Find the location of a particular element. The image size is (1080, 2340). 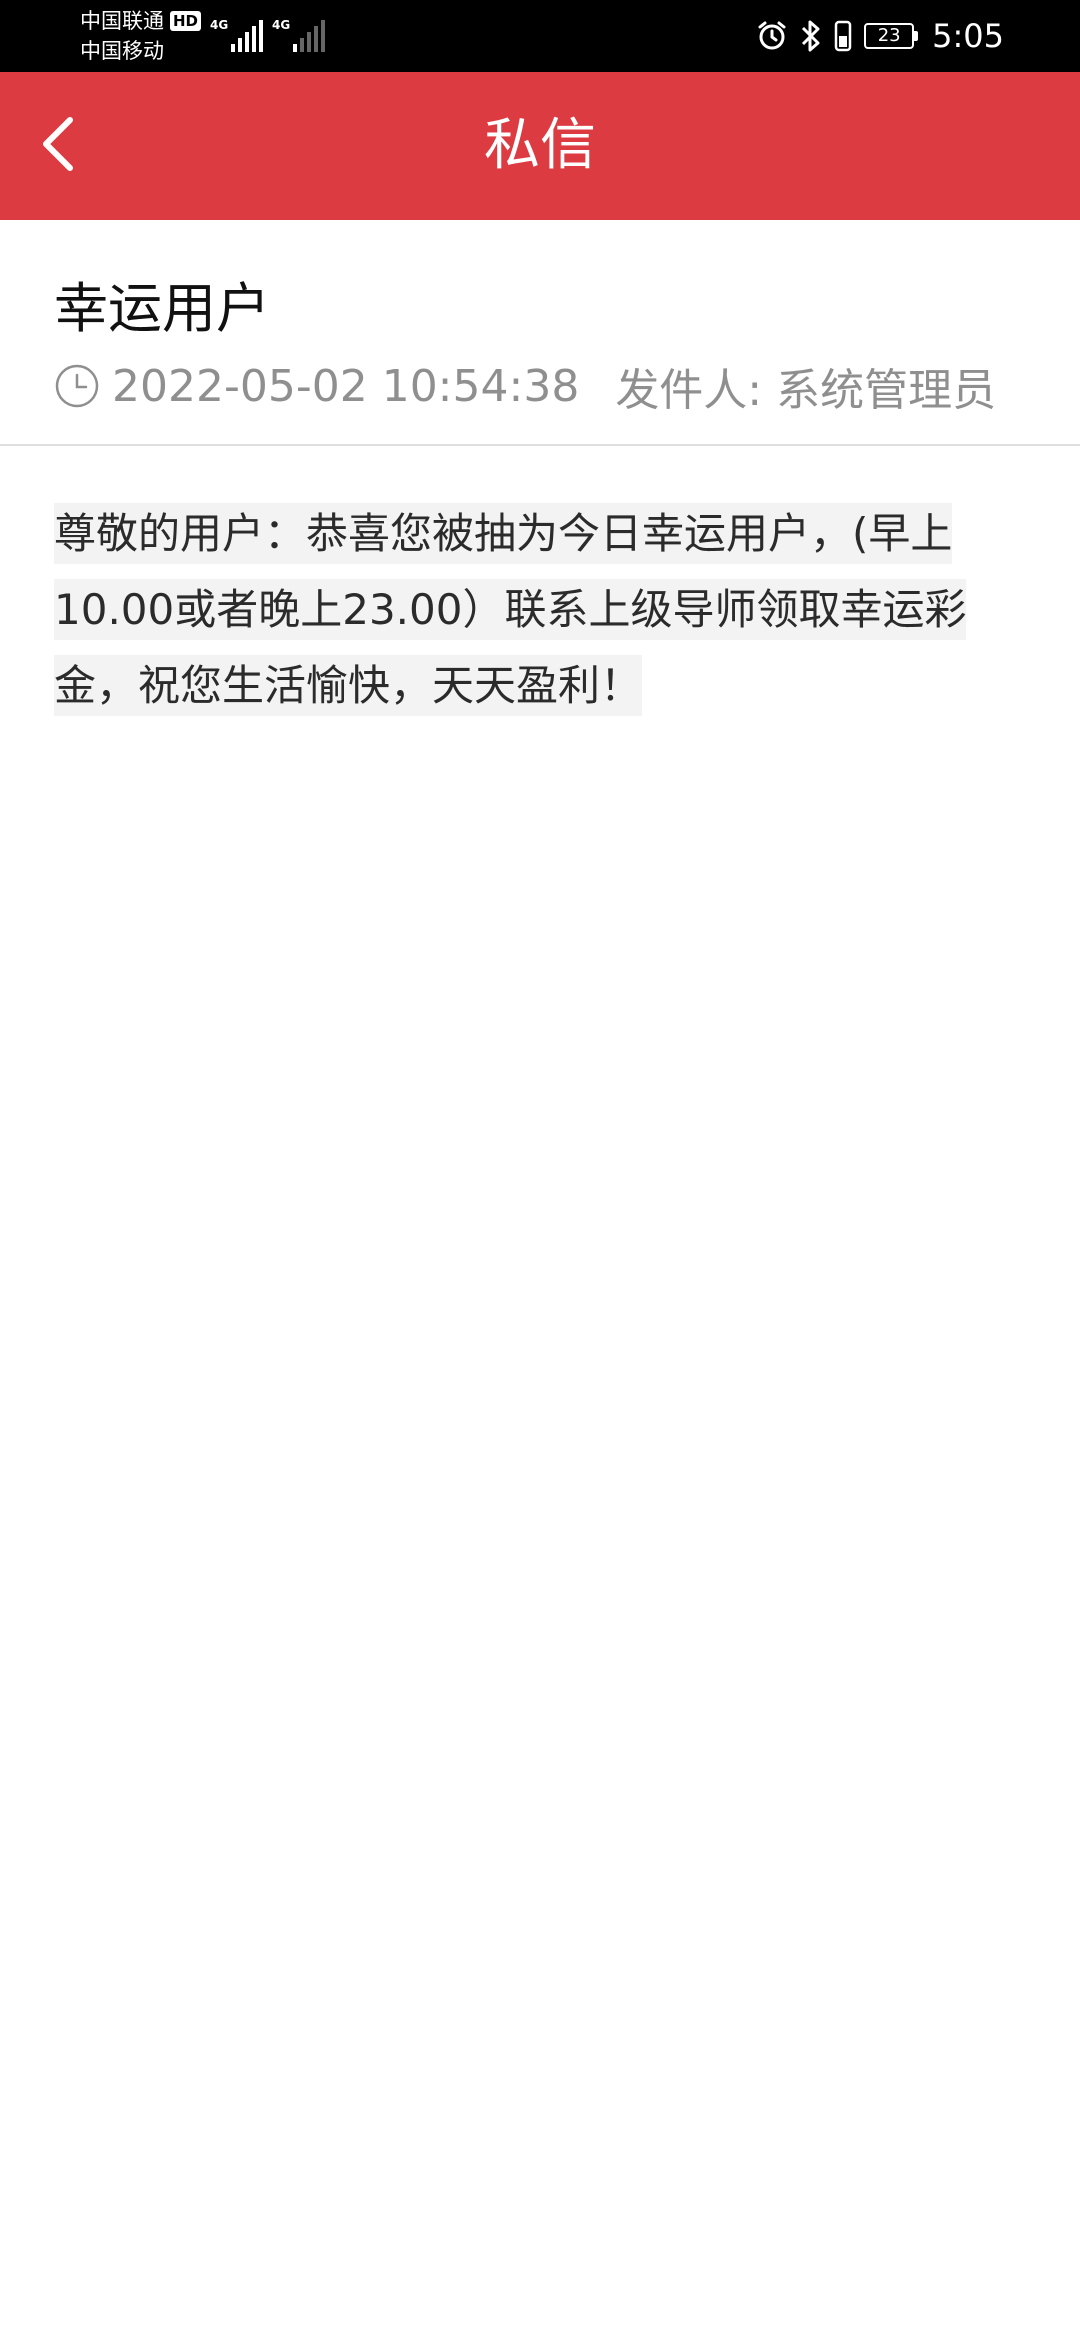

alarm-icon is located at coordinates (772, 36).